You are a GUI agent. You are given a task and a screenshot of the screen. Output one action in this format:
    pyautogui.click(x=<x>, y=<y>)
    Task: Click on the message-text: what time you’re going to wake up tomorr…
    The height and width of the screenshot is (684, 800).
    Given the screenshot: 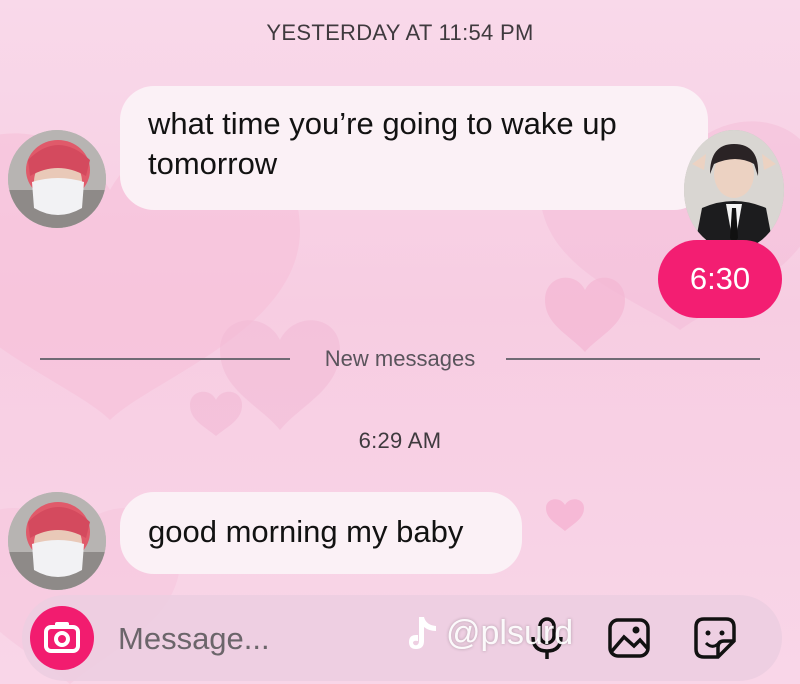 What is the action you would take?
    pyautogui.click(x=382, y=143)
    